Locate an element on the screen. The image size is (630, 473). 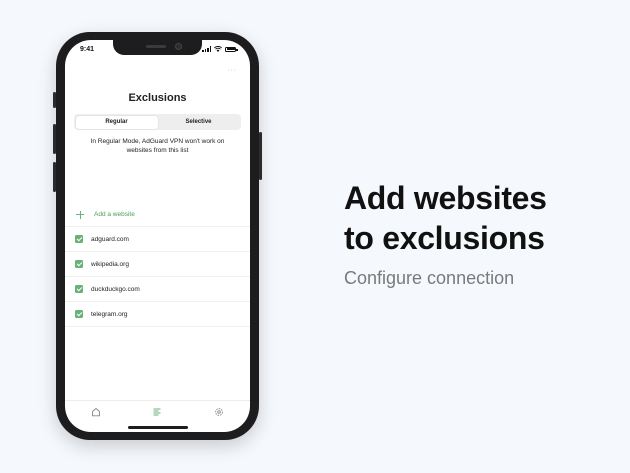
power-button is located at coordinates (260, 156).